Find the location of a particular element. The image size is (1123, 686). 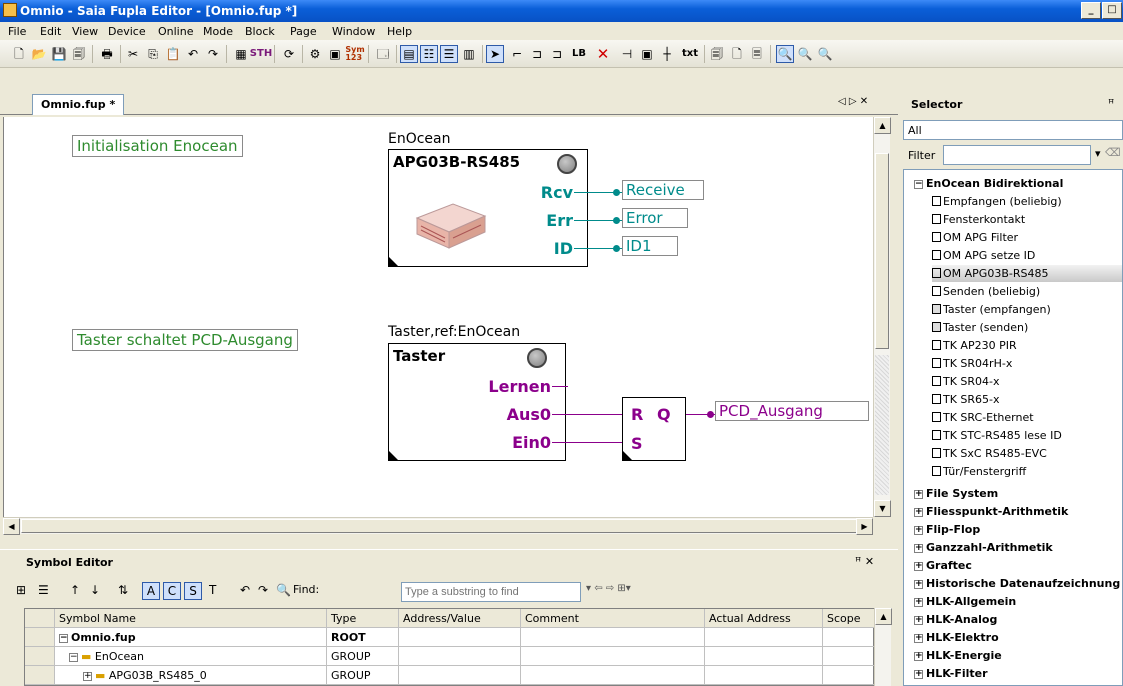

tab-omnio-fup: Omnio.fup * is located at coordinates (78, 104).